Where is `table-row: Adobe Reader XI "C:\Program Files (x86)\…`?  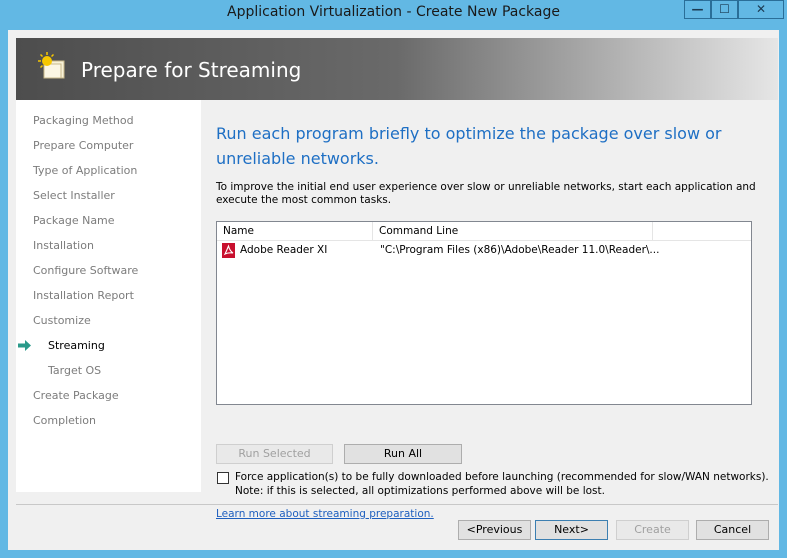
table-row: Adobe Reader XI "C:\Program Files (x86)\… is located at coordinates (484, 250).